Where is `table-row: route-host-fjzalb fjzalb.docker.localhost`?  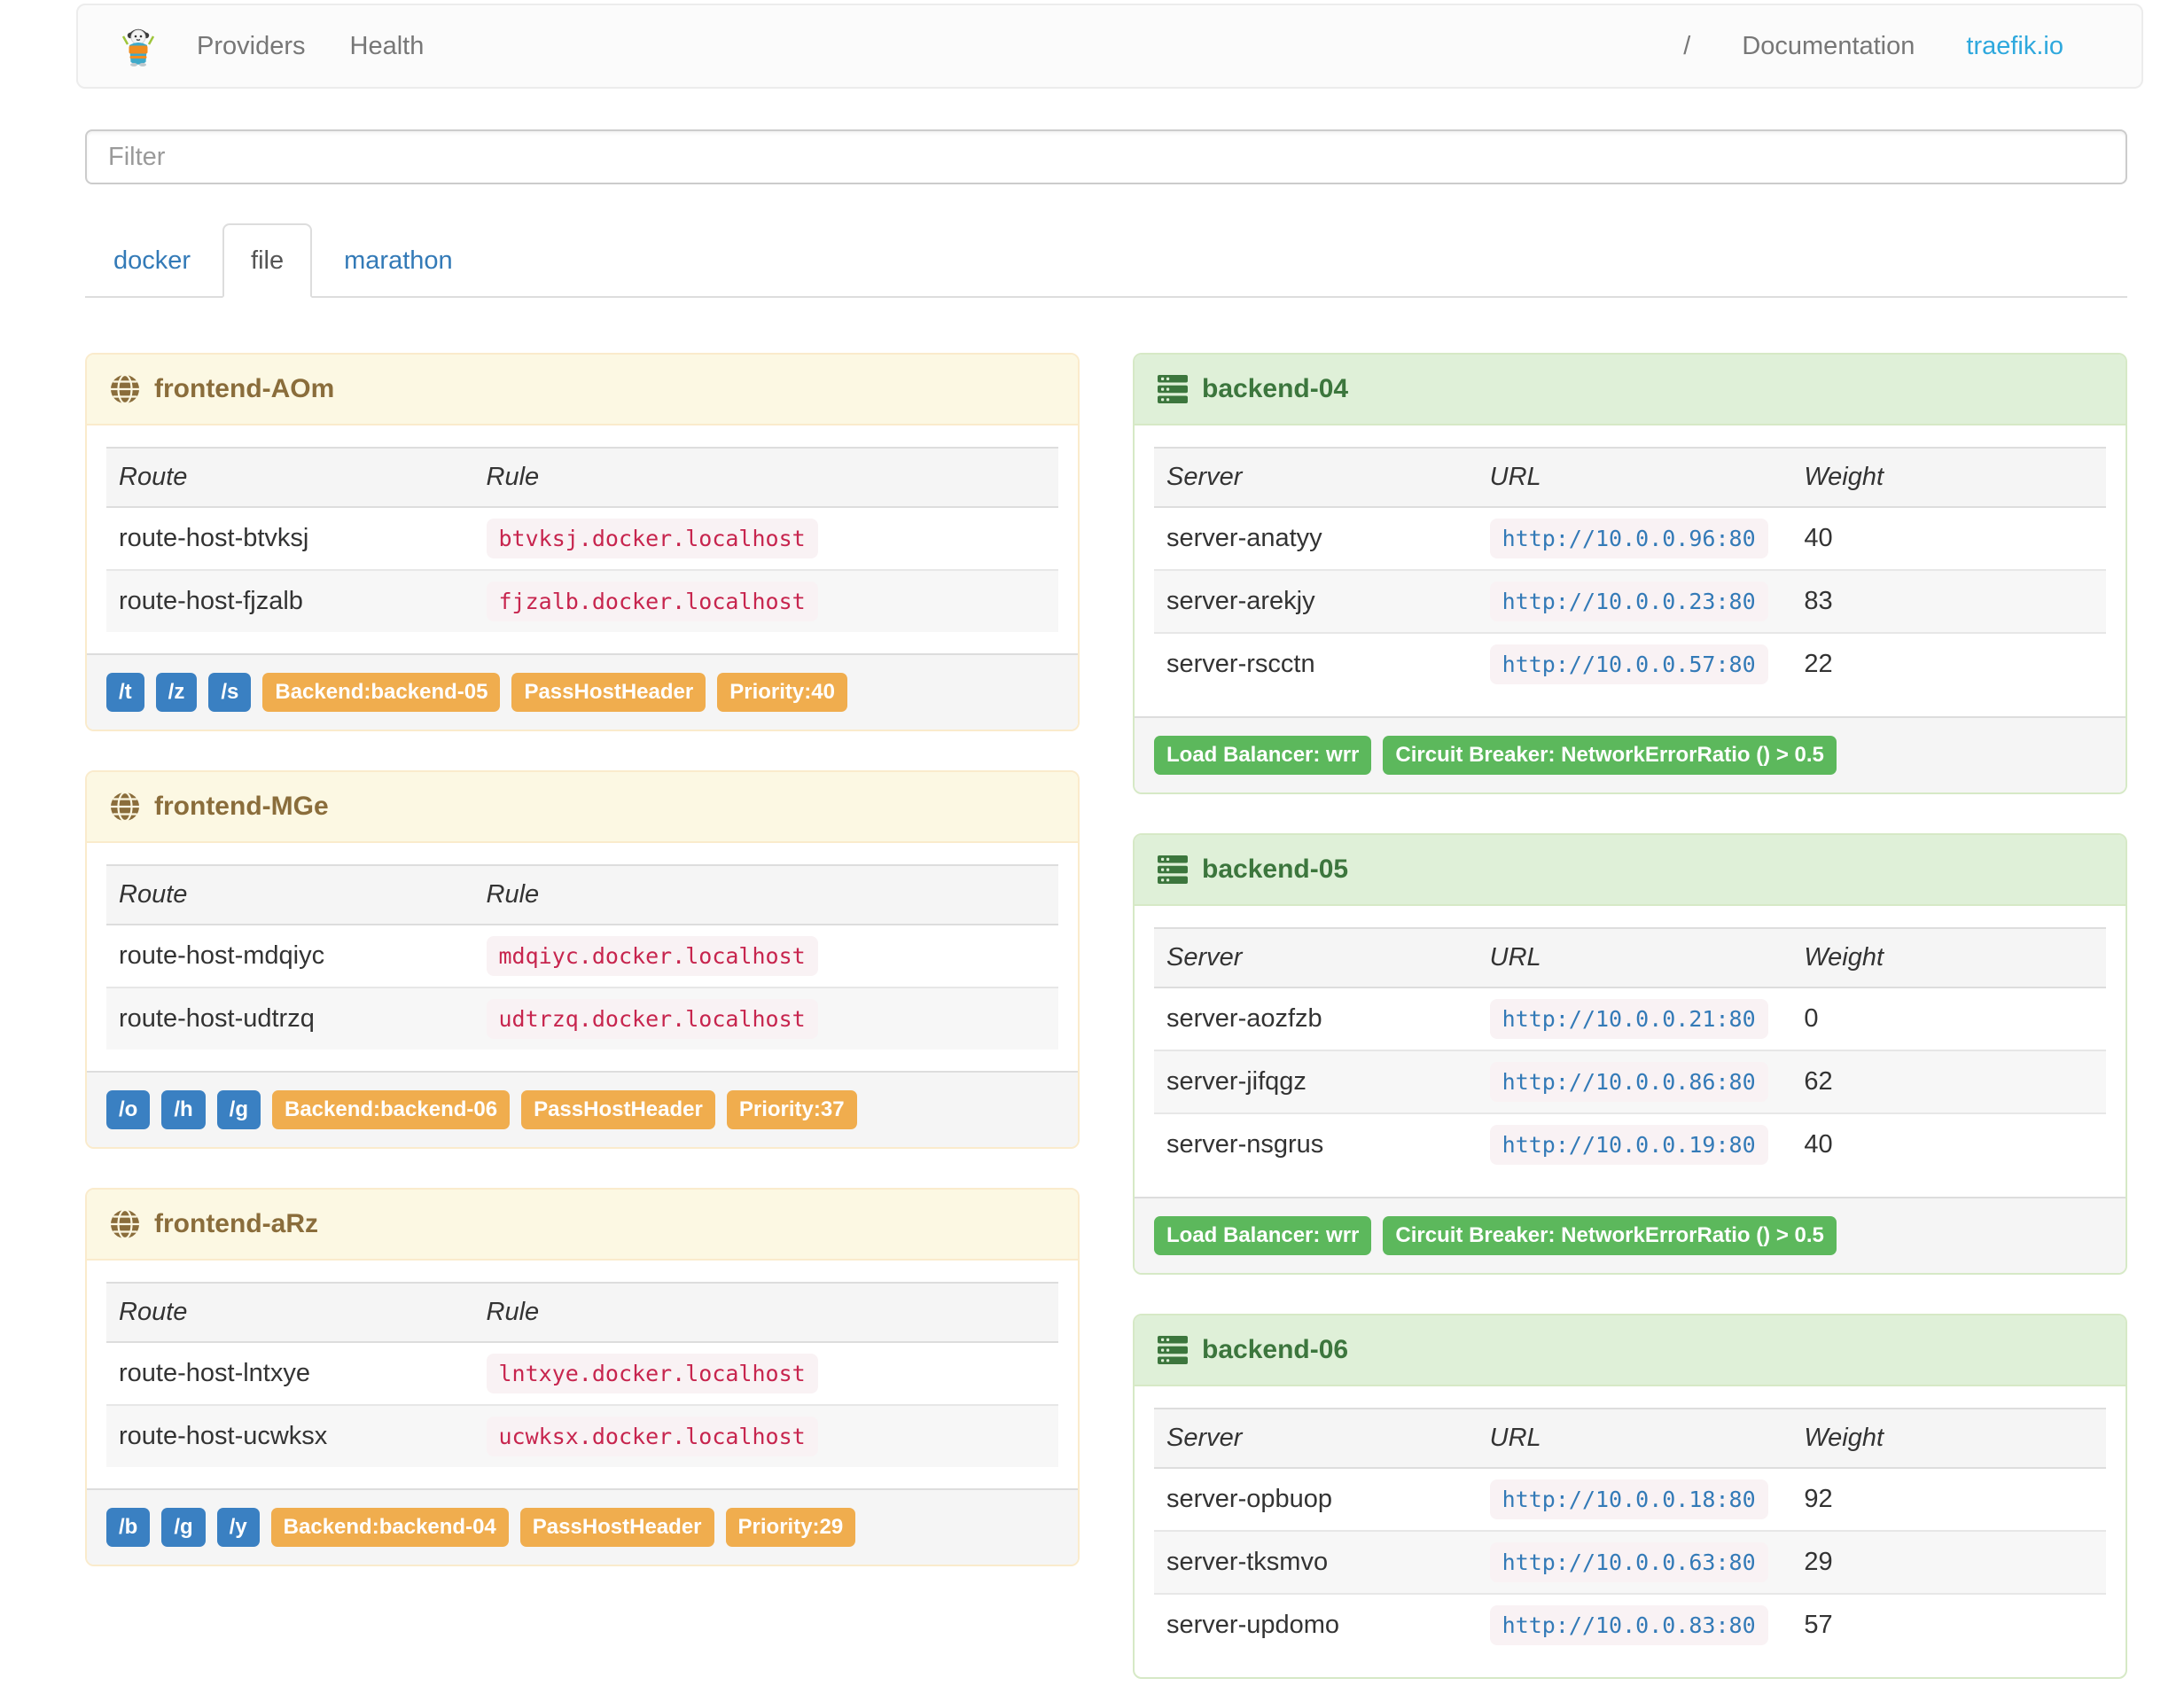 table-row: route-host-fjzalb fjzalb.docker.localhost is located at coordinates (582, 600).